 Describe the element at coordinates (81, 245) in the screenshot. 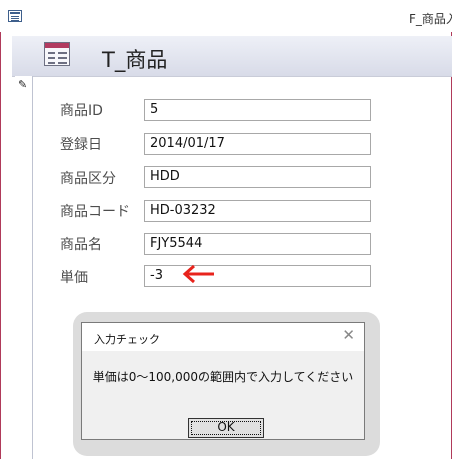

I see `label-product-name: 商品名` at that location.